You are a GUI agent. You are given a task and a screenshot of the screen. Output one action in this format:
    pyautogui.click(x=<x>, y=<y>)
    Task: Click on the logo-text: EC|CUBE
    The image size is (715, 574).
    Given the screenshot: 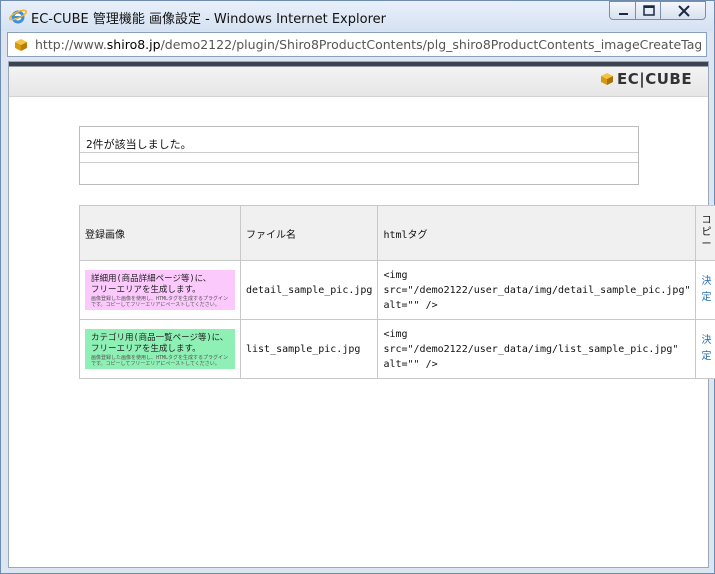 What is the action you would take?
    pyautogui.click(x=655, y=79)
    